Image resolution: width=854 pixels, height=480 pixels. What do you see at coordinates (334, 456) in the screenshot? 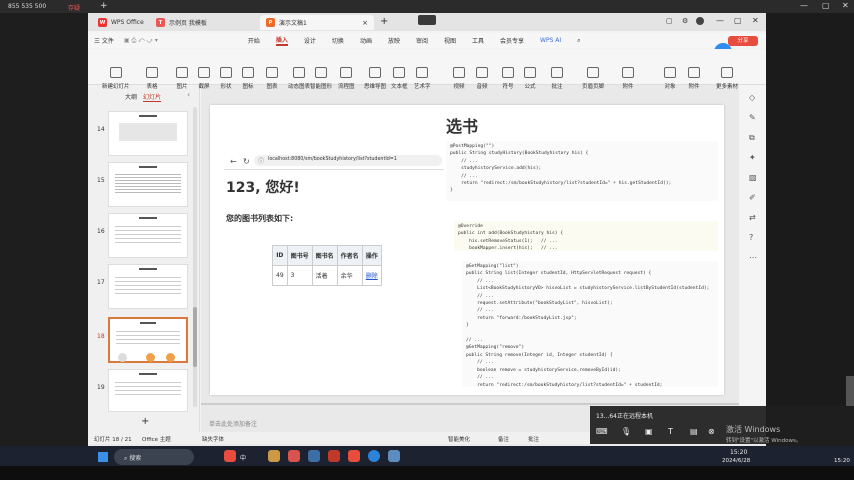
I see `wps-taskbar-icon` at bounding box center [334, 456].